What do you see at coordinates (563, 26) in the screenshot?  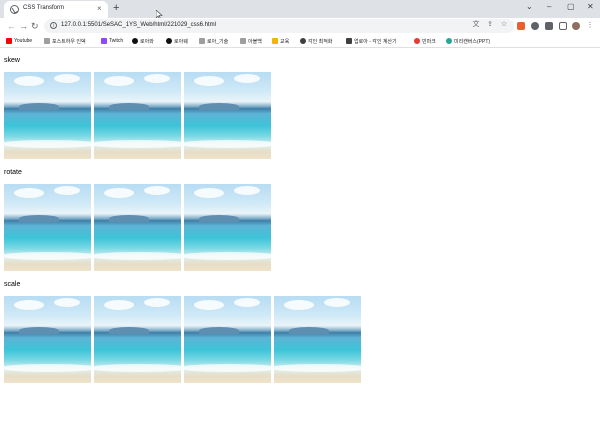 I see `side-panel-icon` at bounding box center [563, 26].